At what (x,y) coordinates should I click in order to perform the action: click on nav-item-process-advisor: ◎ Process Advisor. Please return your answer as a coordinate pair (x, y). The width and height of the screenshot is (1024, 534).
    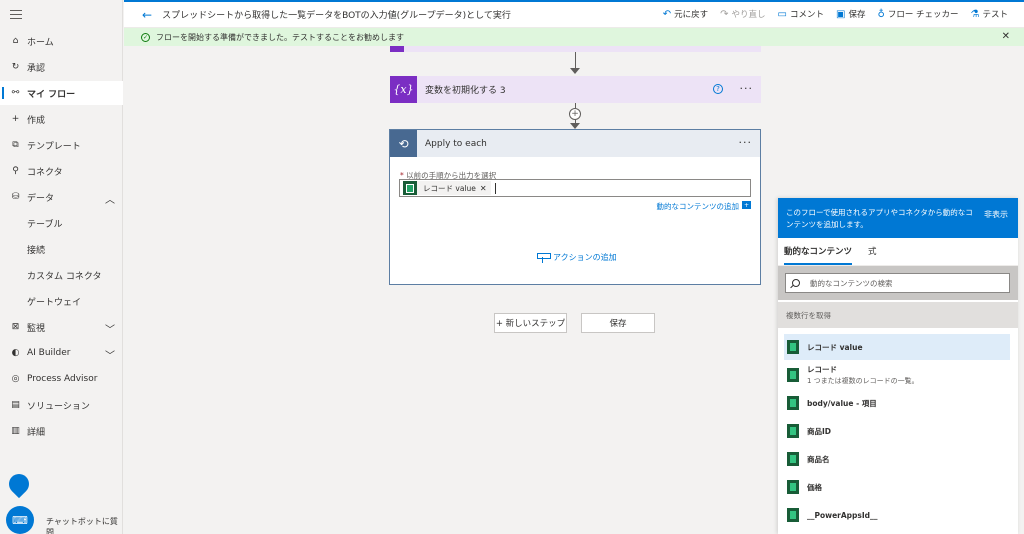
    Looking at the image, I should click on (61, 379).